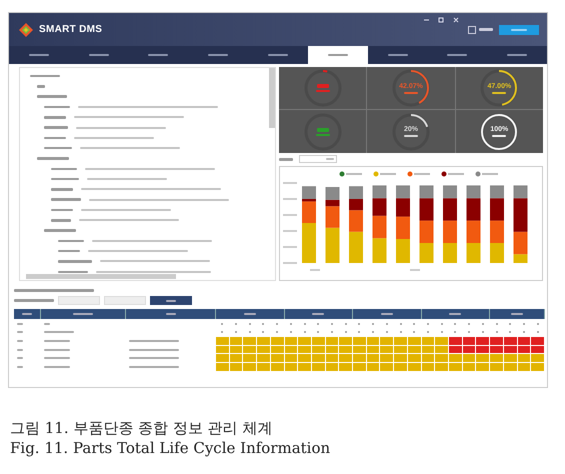  Describe the element at coordinates (519, 29) in the screenshot. I see `header-button` at that location.